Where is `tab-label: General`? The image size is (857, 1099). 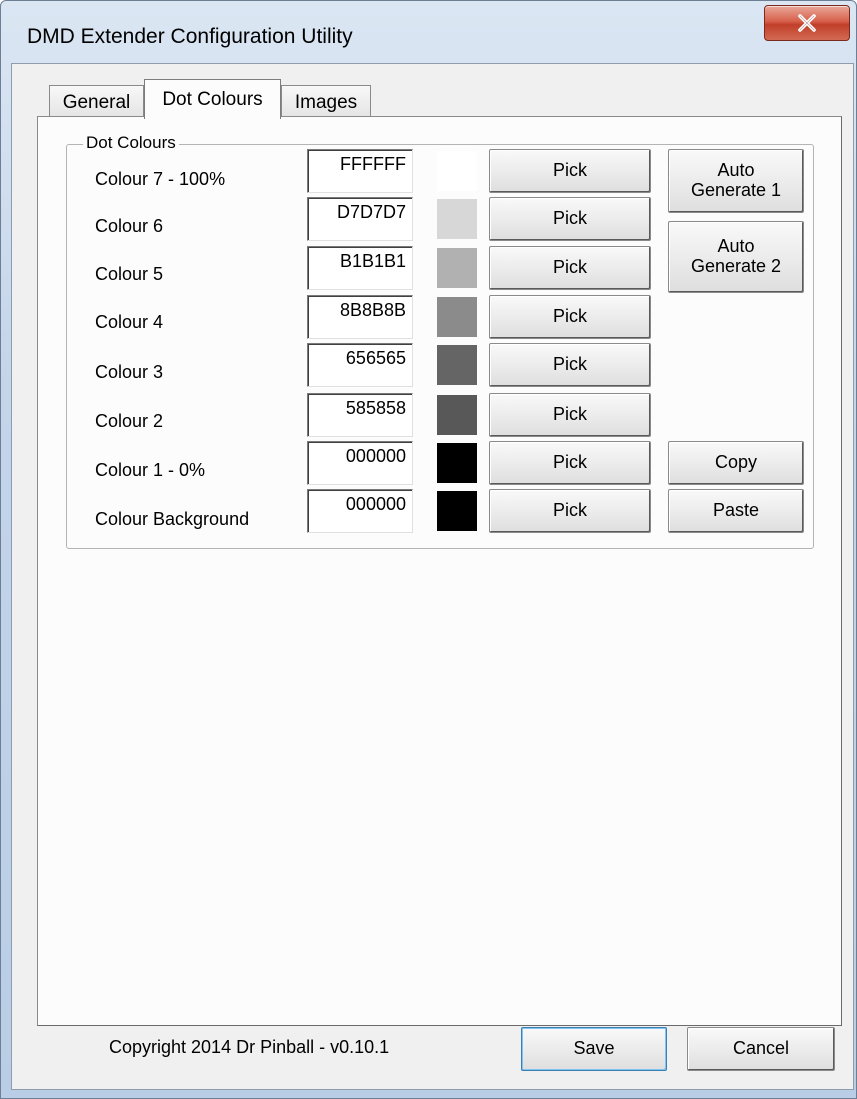 tab-label: General is located at coordinates (96, 102).